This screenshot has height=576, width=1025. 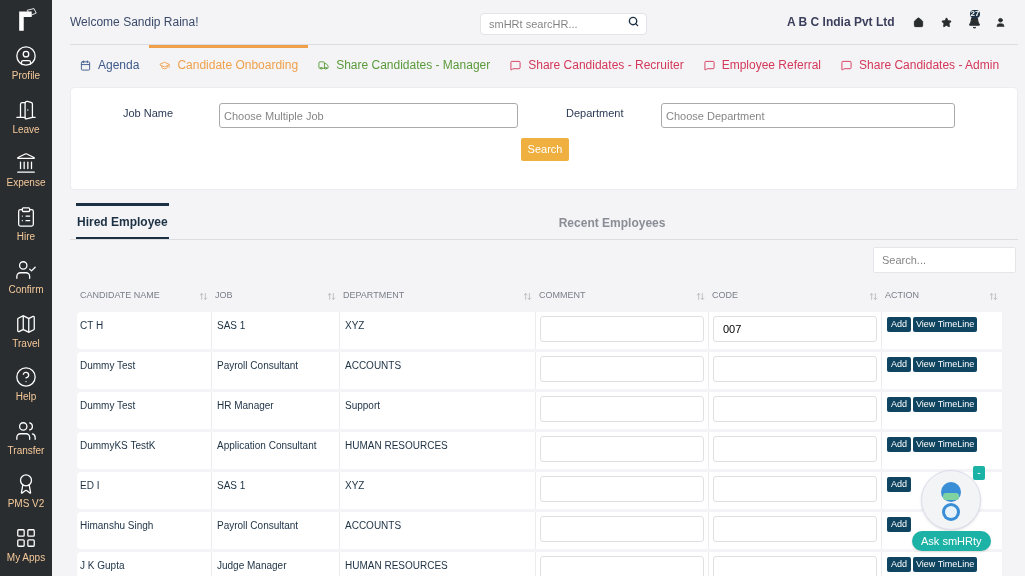 What do you see at coordinates (438, 410) in the screenshot?
I see `table-cell: Support` at bounding box center [438, 410].